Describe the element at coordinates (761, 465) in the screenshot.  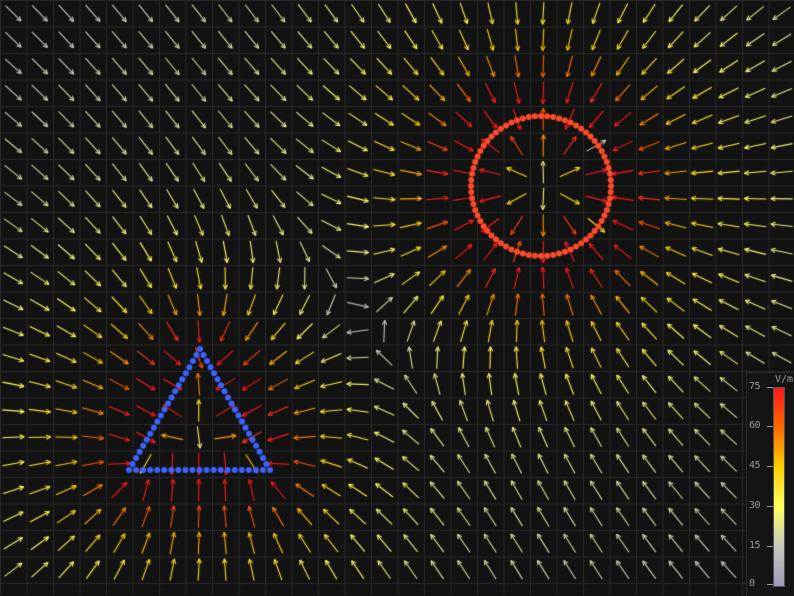
I see `colorbar-tick: 45` at that location.